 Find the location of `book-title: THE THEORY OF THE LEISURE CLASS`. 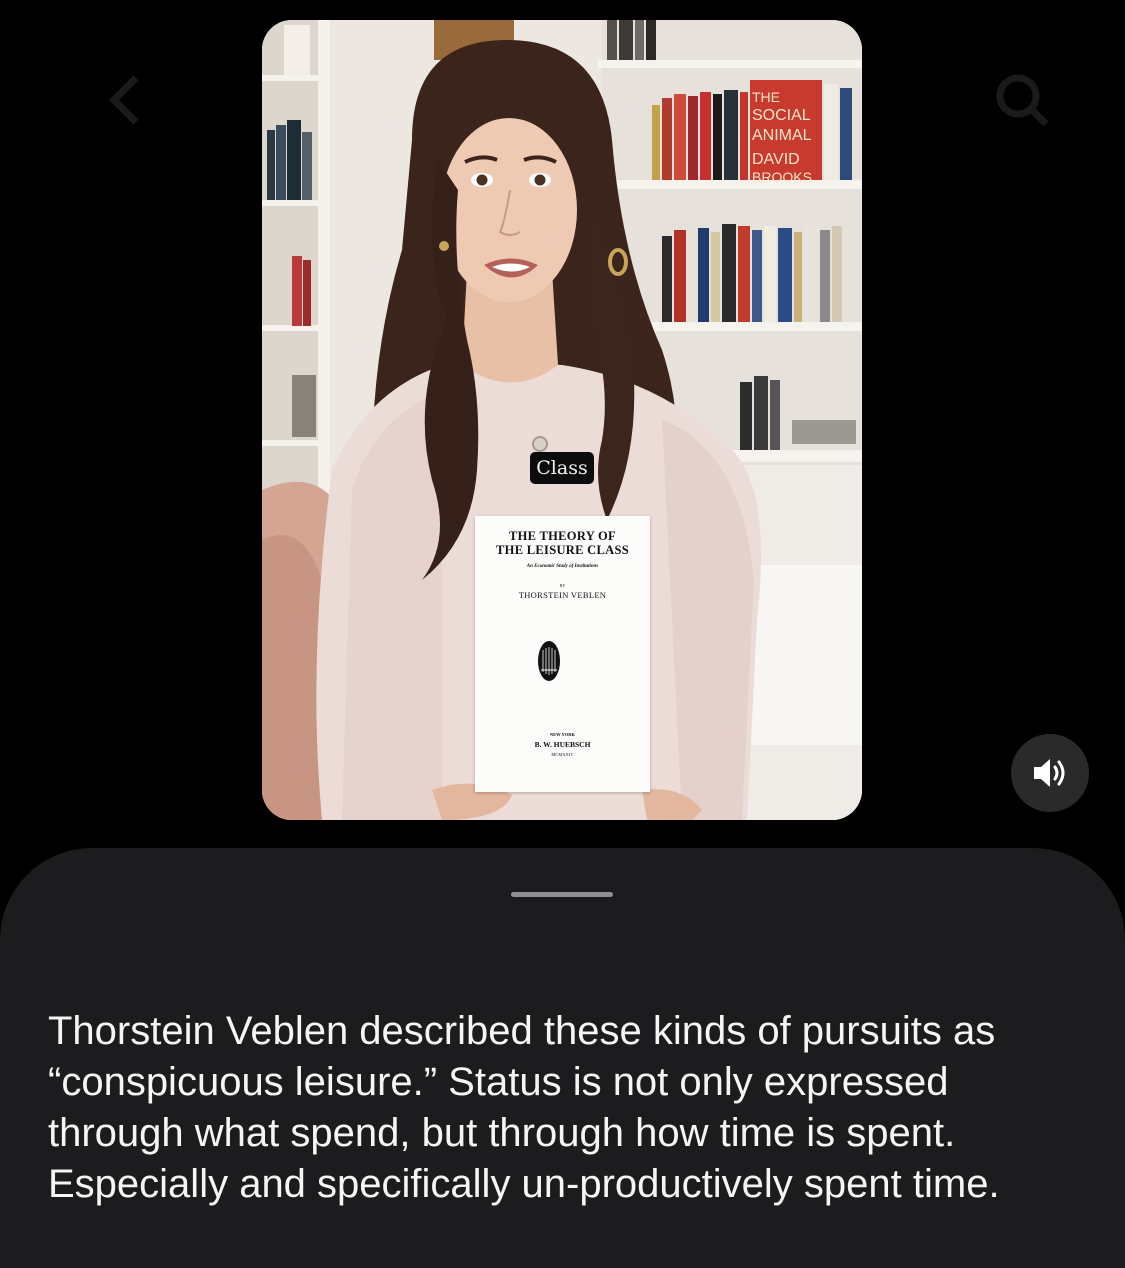

book-title: THE THEORY OF THE LEISURE CLASS is located at coordinates (562, 543).